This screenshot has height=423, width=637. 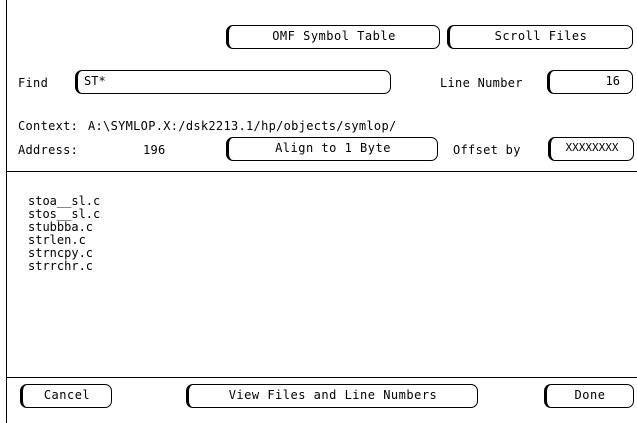 I want to click on done-button: Done, so click(x=589, y=396).